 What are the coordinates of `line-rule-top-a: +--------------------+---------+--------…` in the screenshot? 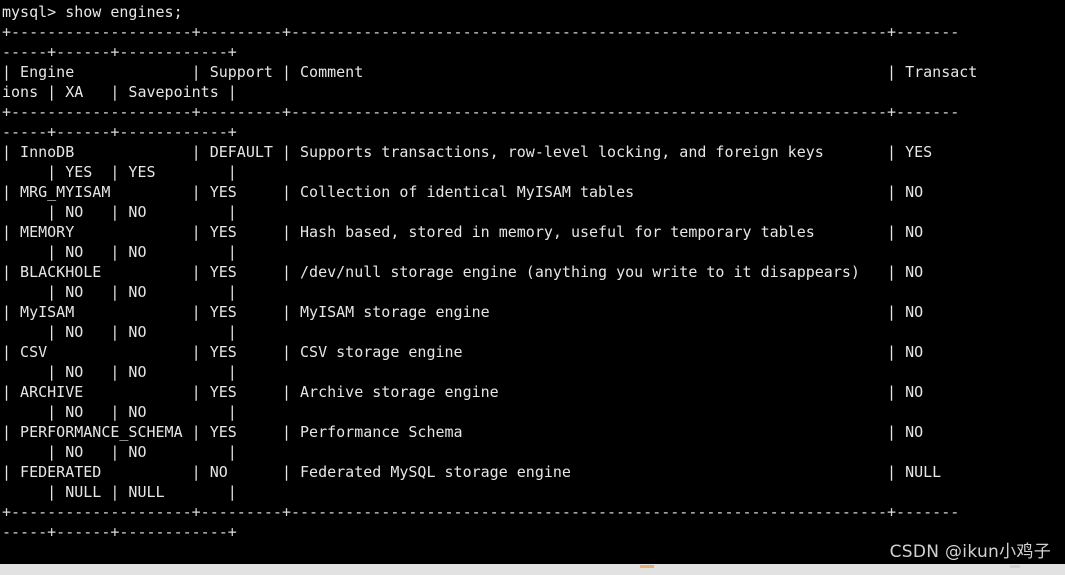 It's located at (481, 32).